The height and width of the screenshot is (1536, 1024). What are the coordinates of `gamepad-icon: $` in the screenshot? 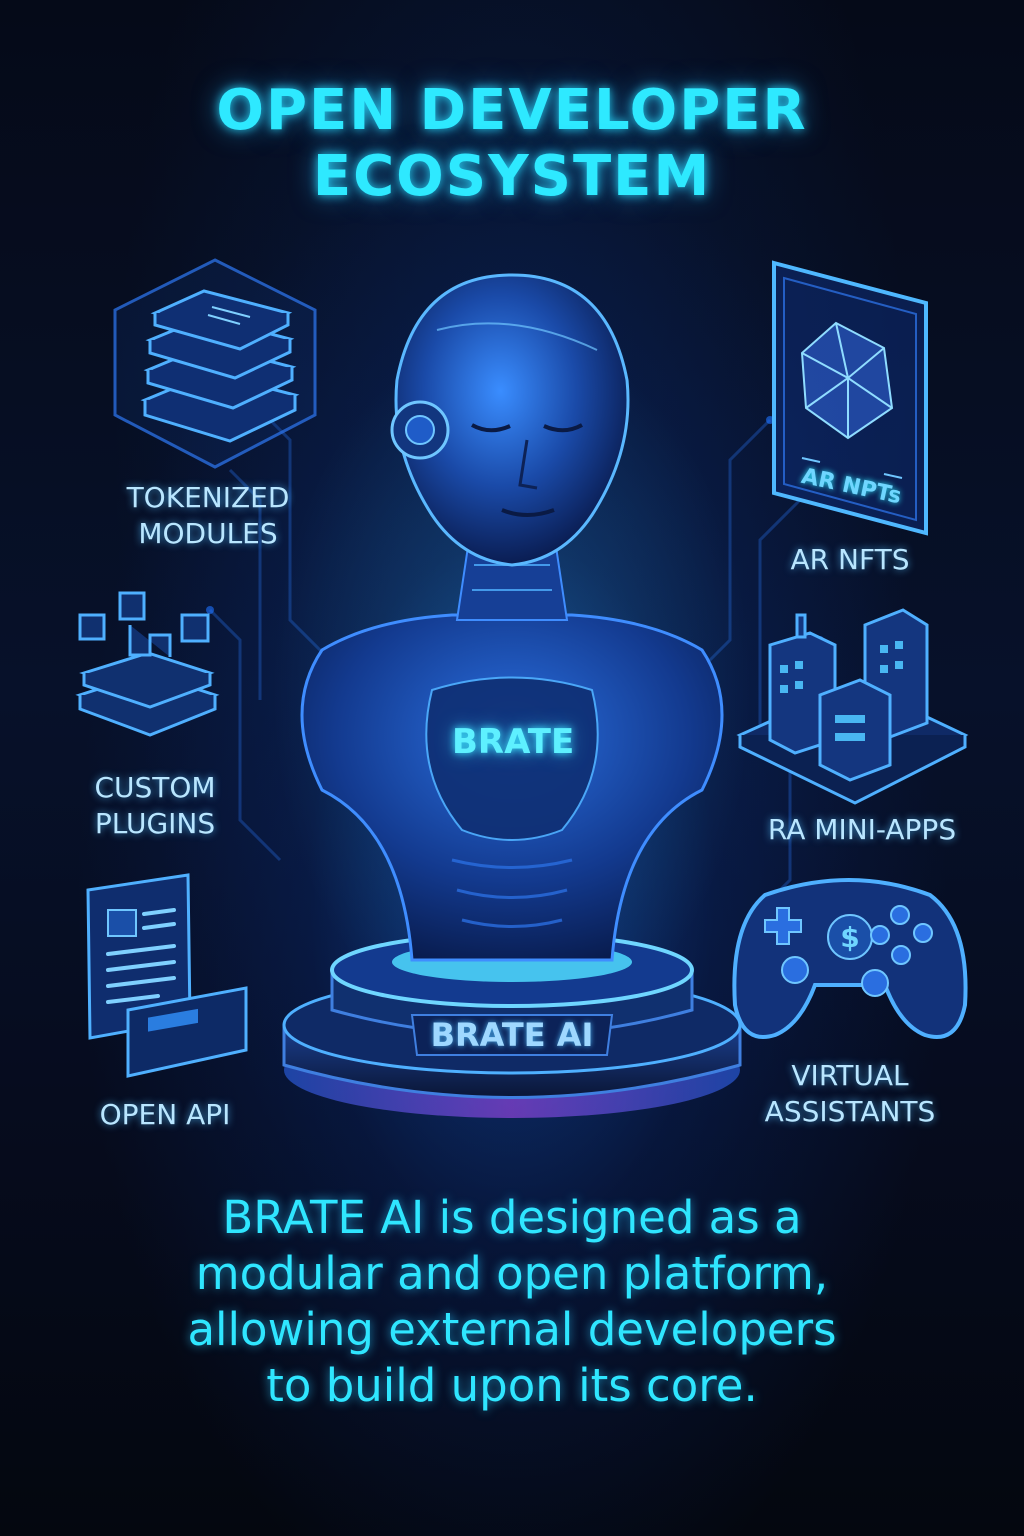 It's located at (850, 960).